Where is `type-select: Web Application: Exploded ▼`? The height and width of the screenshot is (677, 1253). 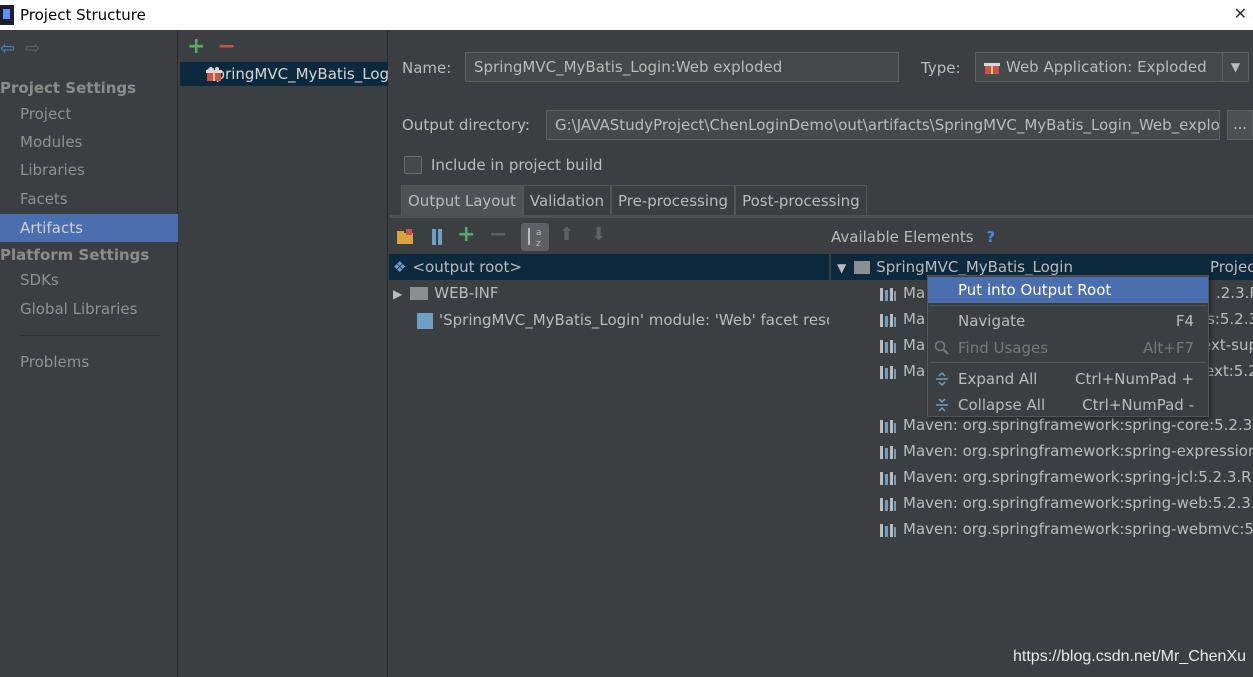 type-select: Web Application: Exploded ▼ is located at coordinates (1112, 67).